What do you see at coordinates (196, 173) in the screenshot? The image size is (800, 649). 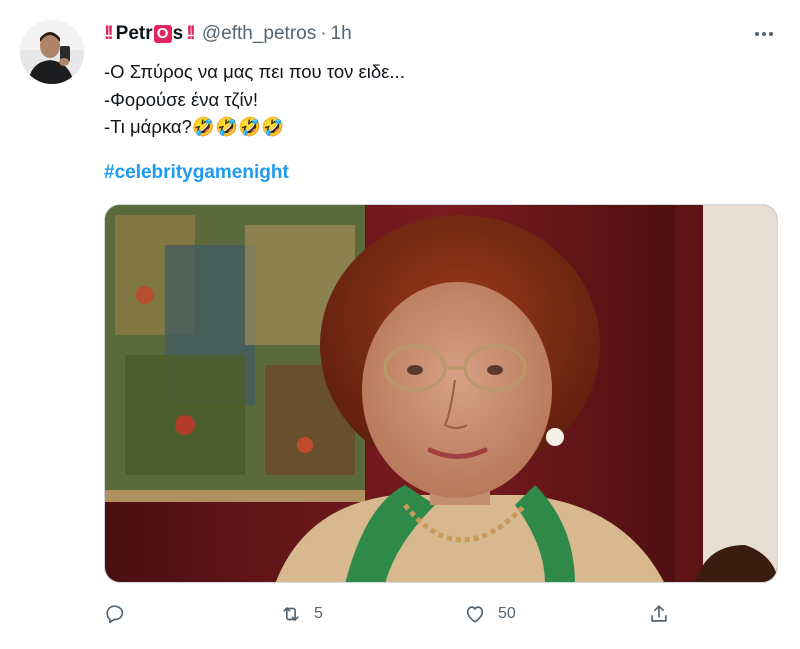 I see `hashtag-link: #celebritygamenight` at bounding box center [196, 173].